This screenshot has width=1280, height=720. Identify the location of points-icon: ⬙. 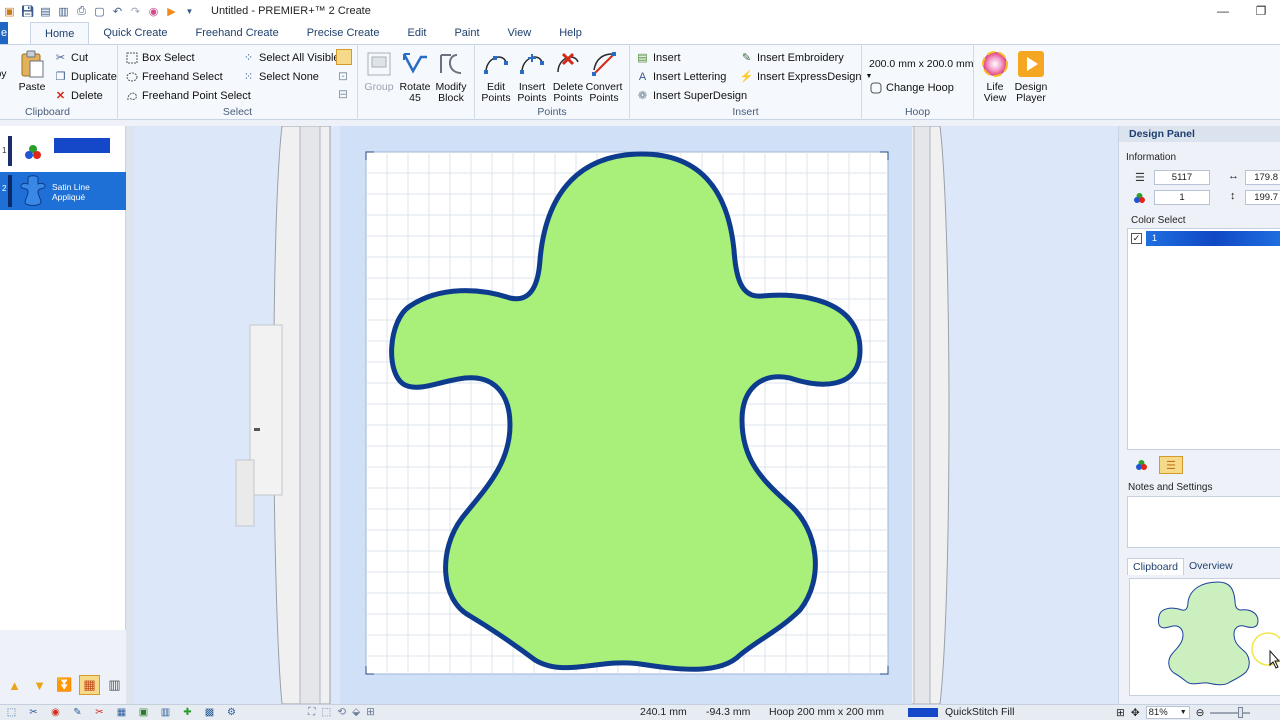
(356, 712).